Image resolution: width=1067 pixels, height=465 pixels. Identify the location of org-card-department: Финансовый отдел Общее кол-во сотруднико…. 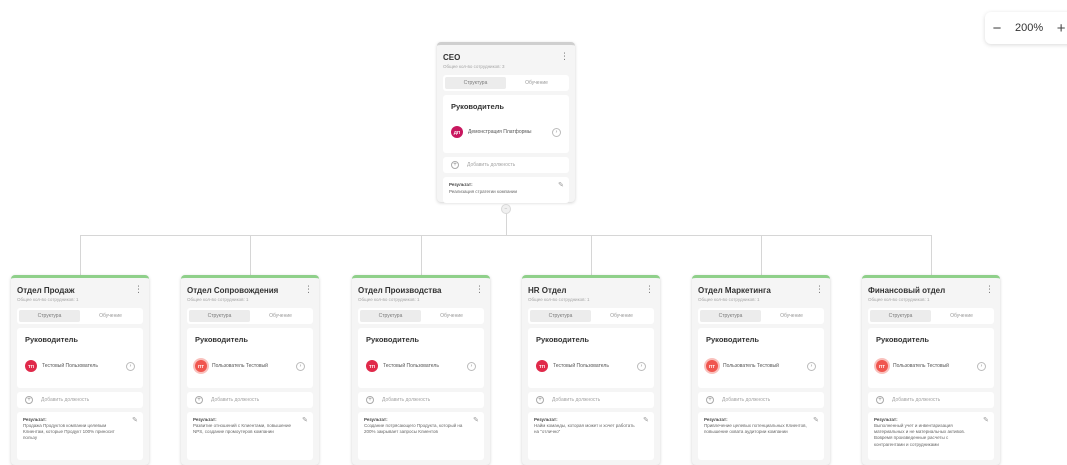
(931, 370).